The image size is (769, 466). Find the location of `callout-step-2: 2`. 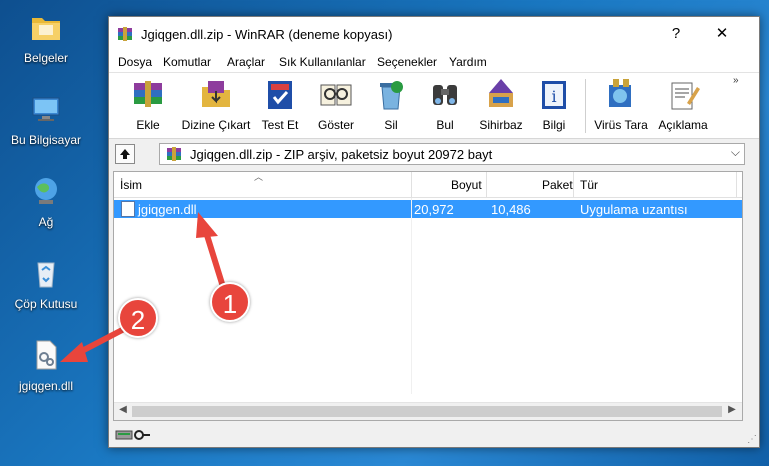

callout-step-2: 2 is located at coordinates (138, 318).